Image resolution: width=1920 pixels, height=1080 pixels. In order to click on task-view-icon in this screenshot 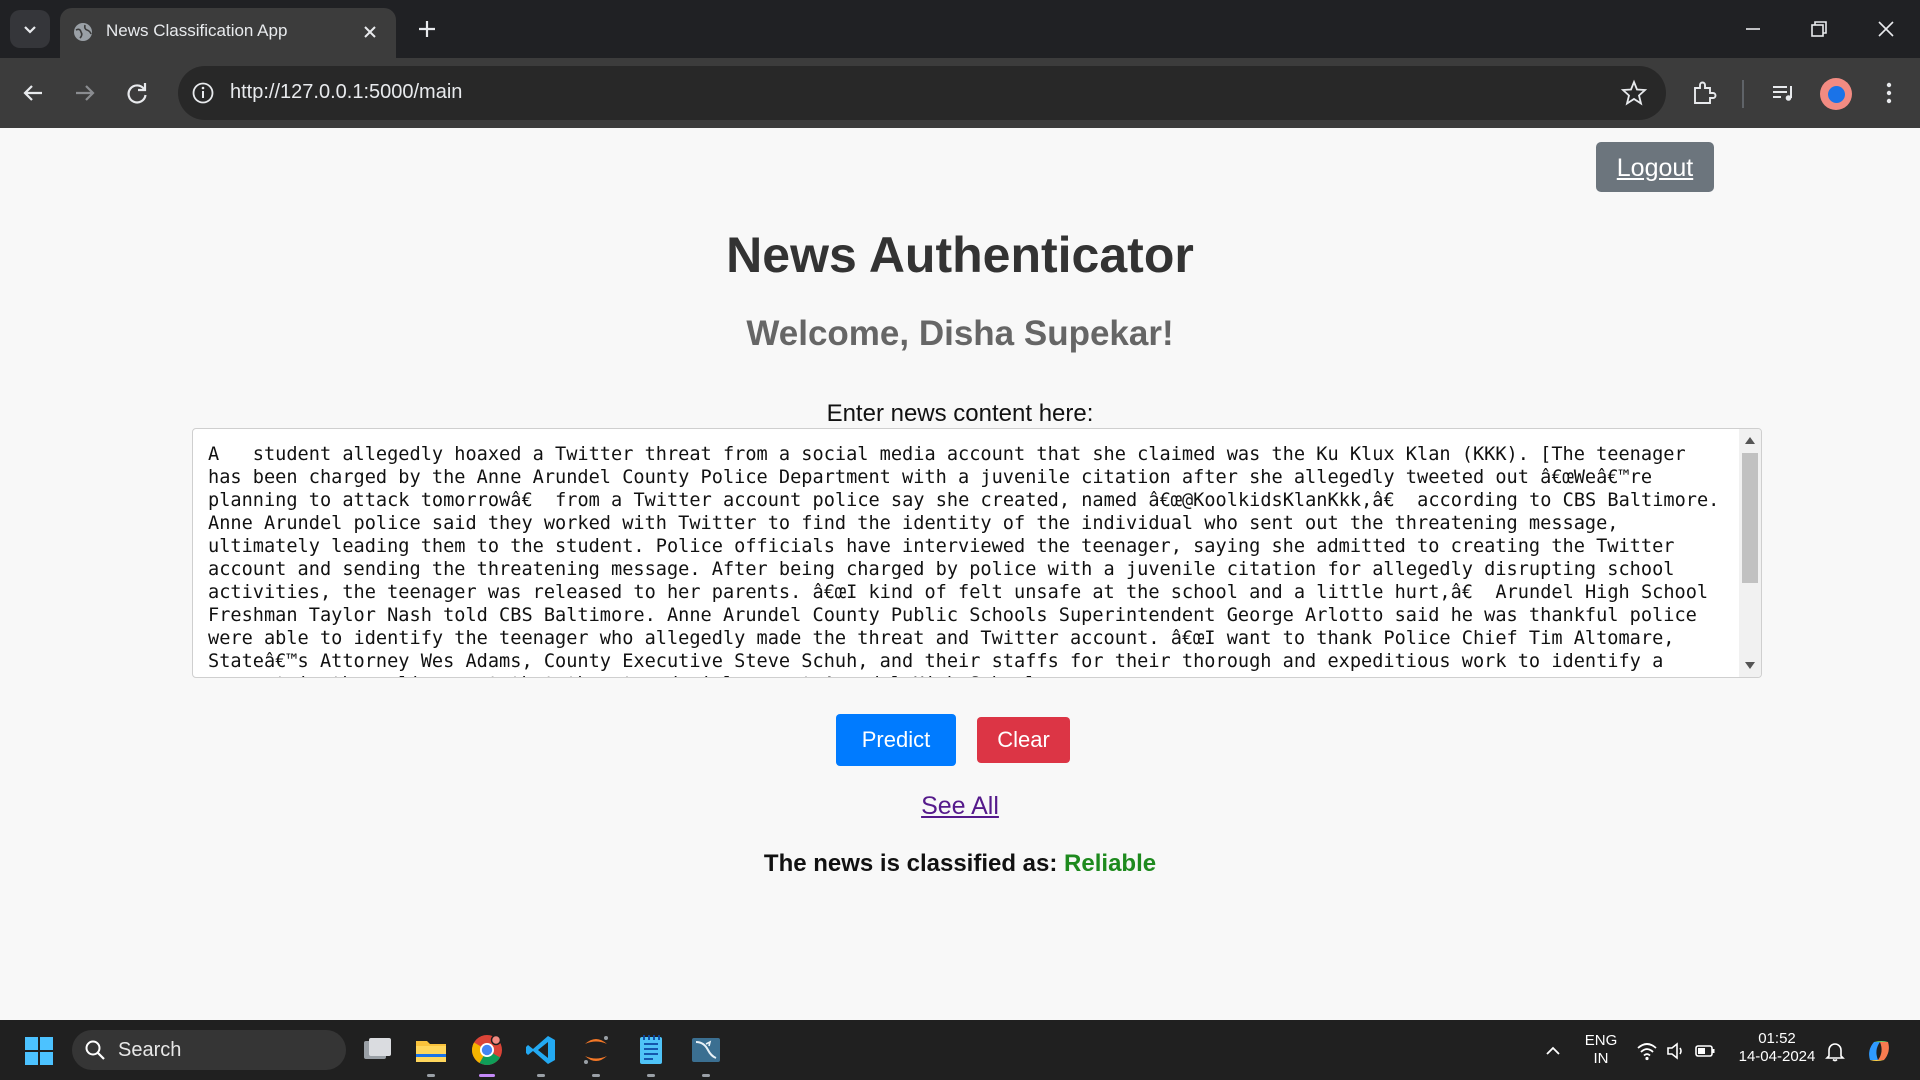, I will do `click(377, 1050)`.